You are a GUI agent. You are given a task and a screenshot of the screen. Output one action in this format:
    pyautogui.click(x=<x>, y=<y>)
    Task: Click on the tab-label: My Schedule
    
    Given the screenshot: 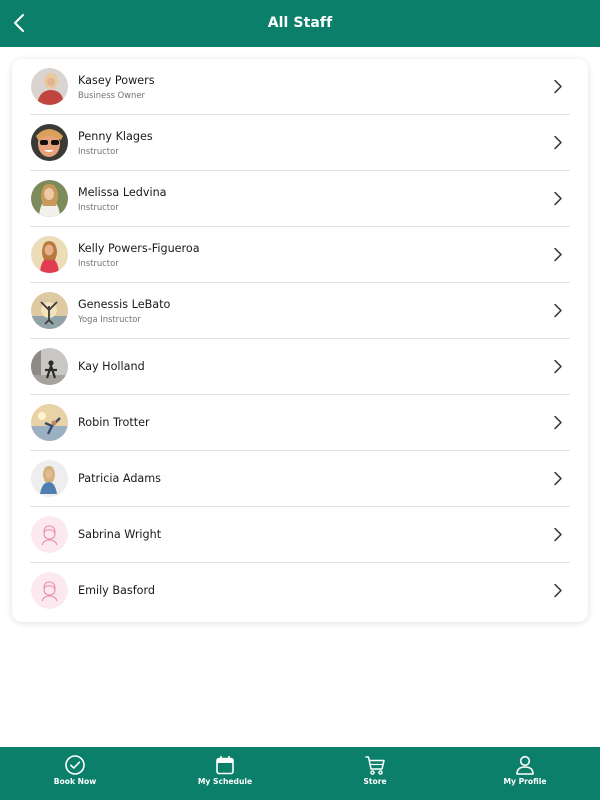 What is the action you would take?
    pyautogui.click(x=225, y=781)
    